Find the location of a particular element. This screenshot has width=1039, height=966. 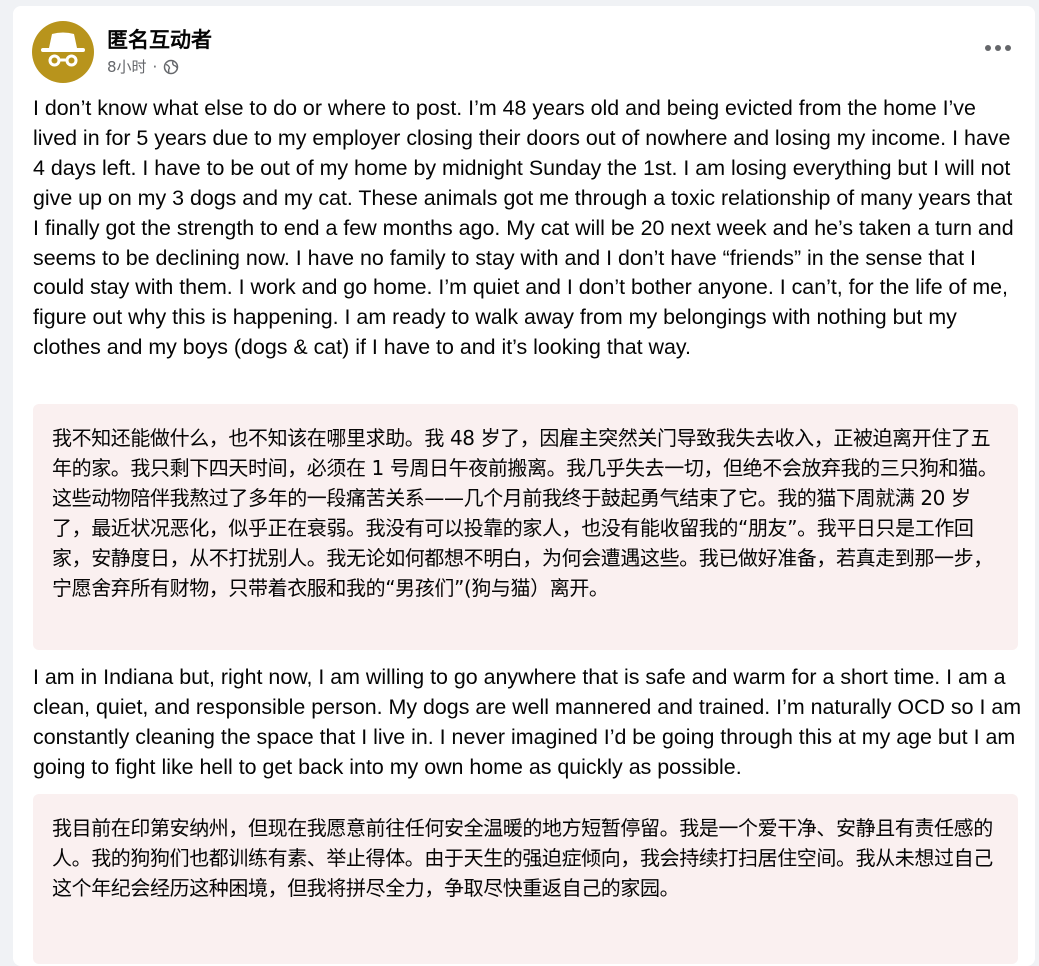

post-meta: 8小时 · is located at coordinates (143, 66).